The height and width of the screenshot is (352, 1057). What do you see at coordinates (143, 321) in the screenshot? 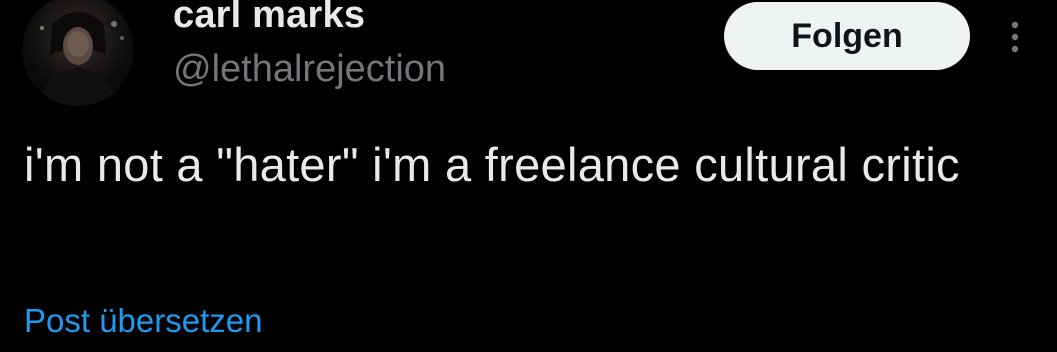
I see `translate-post-link: Post übersetzen` at bounding box center [143, 321].